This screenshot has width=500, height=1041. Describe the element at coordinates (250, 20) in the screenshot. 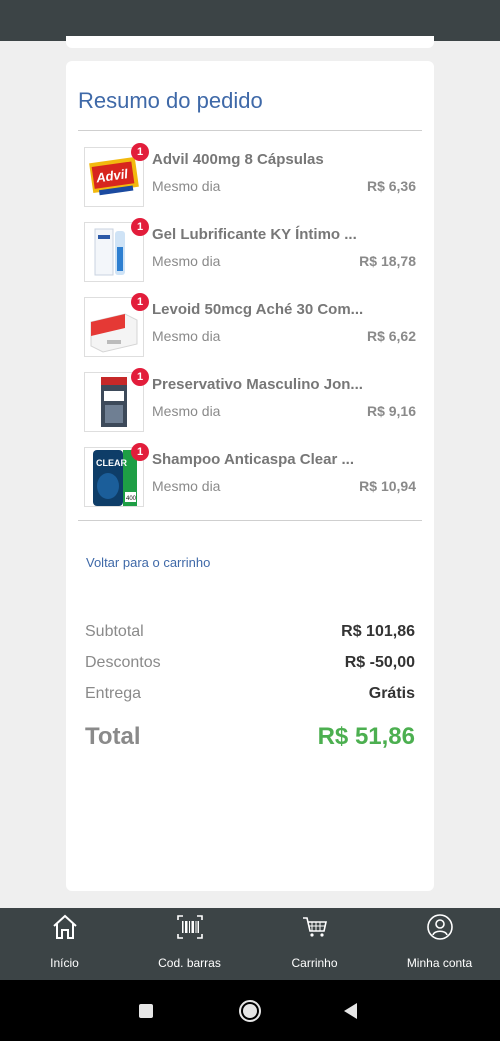

I see `status-bar` at that location.